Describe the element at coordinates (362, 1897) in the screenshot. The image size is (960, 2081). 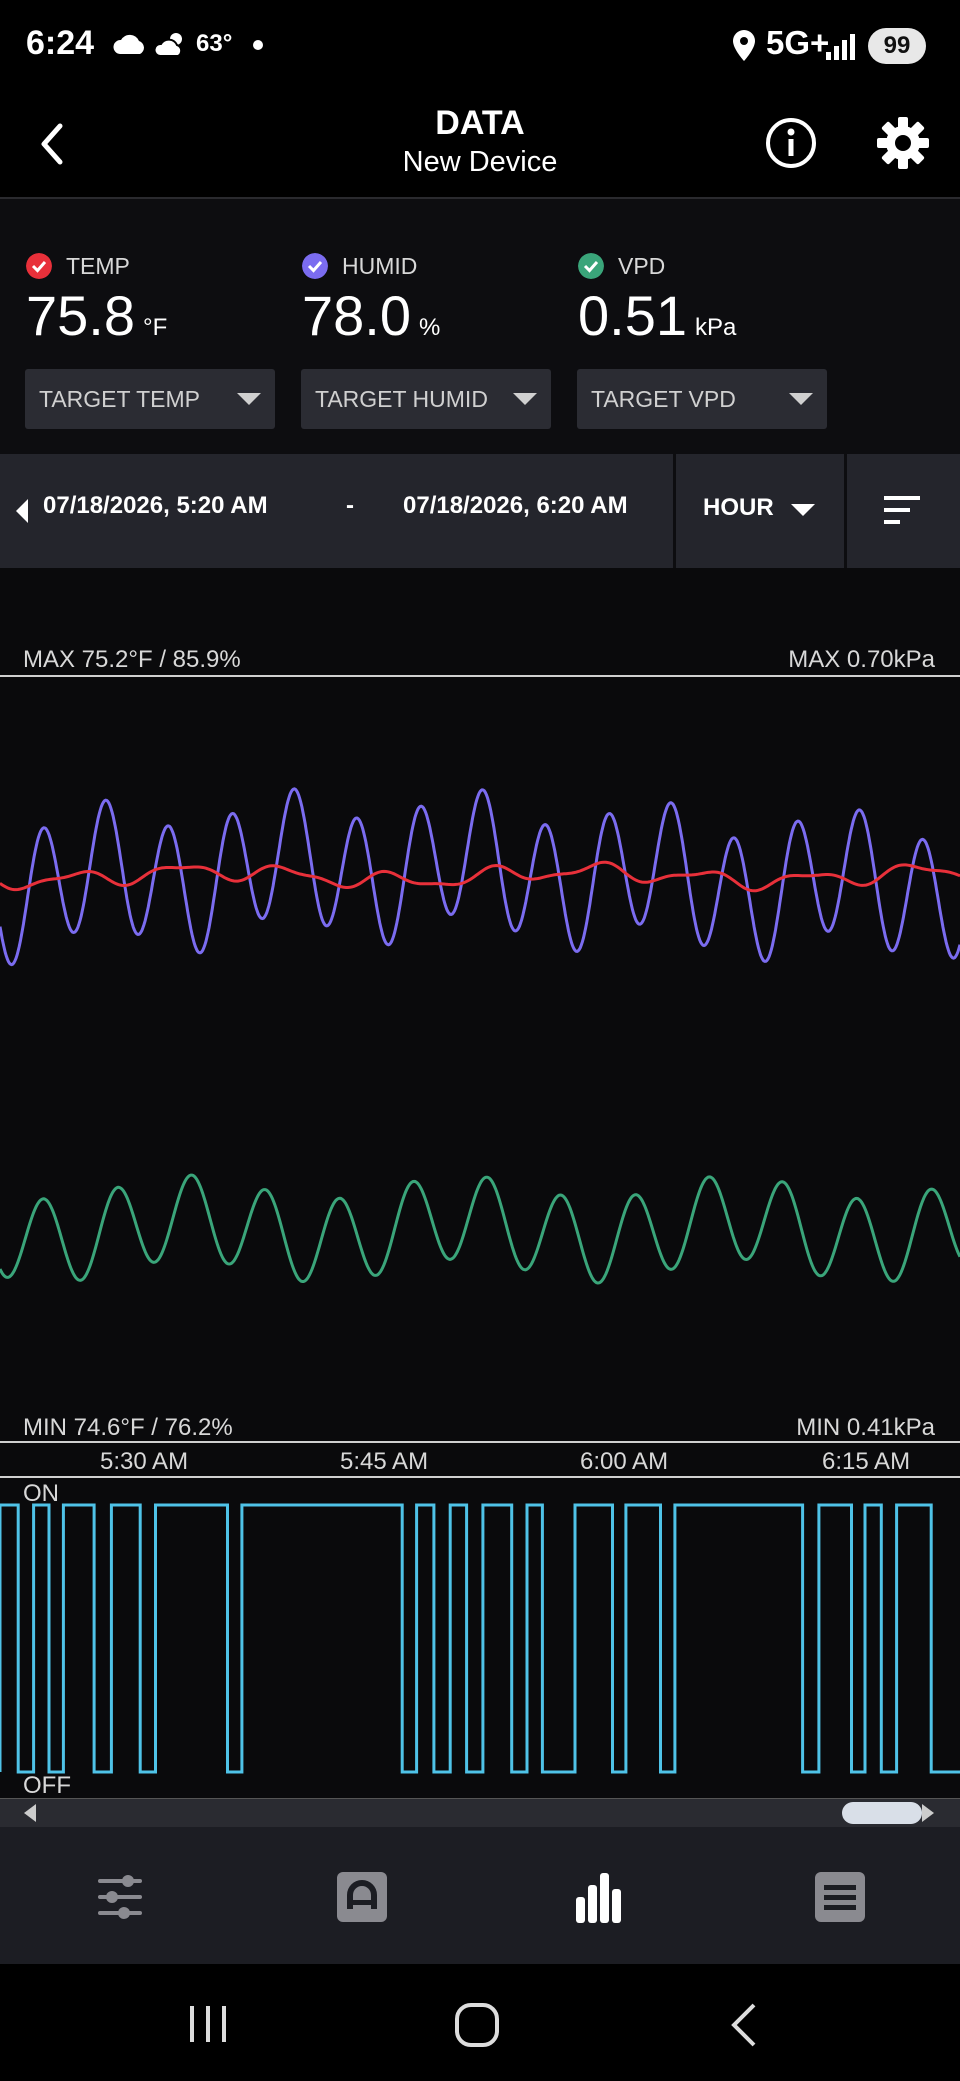
I see `automation-icon` at that location.